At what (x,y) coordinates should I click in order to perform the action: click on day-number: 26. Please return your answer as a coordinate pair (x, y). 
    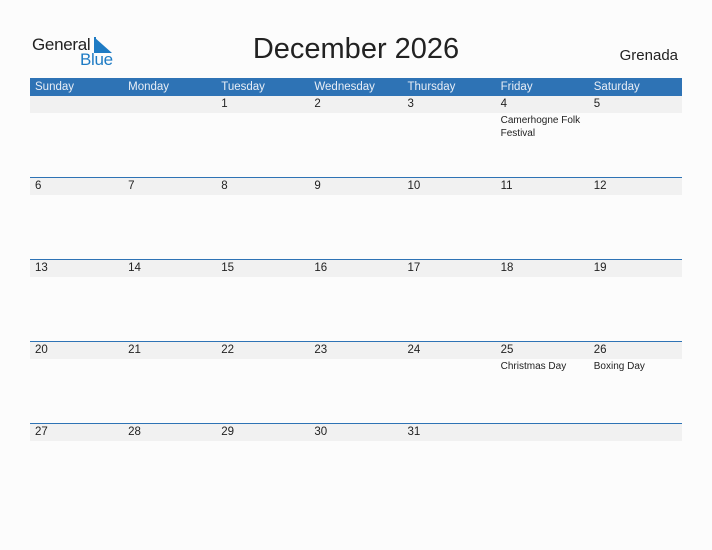
    Looking at the image, I should click on (600, 350).